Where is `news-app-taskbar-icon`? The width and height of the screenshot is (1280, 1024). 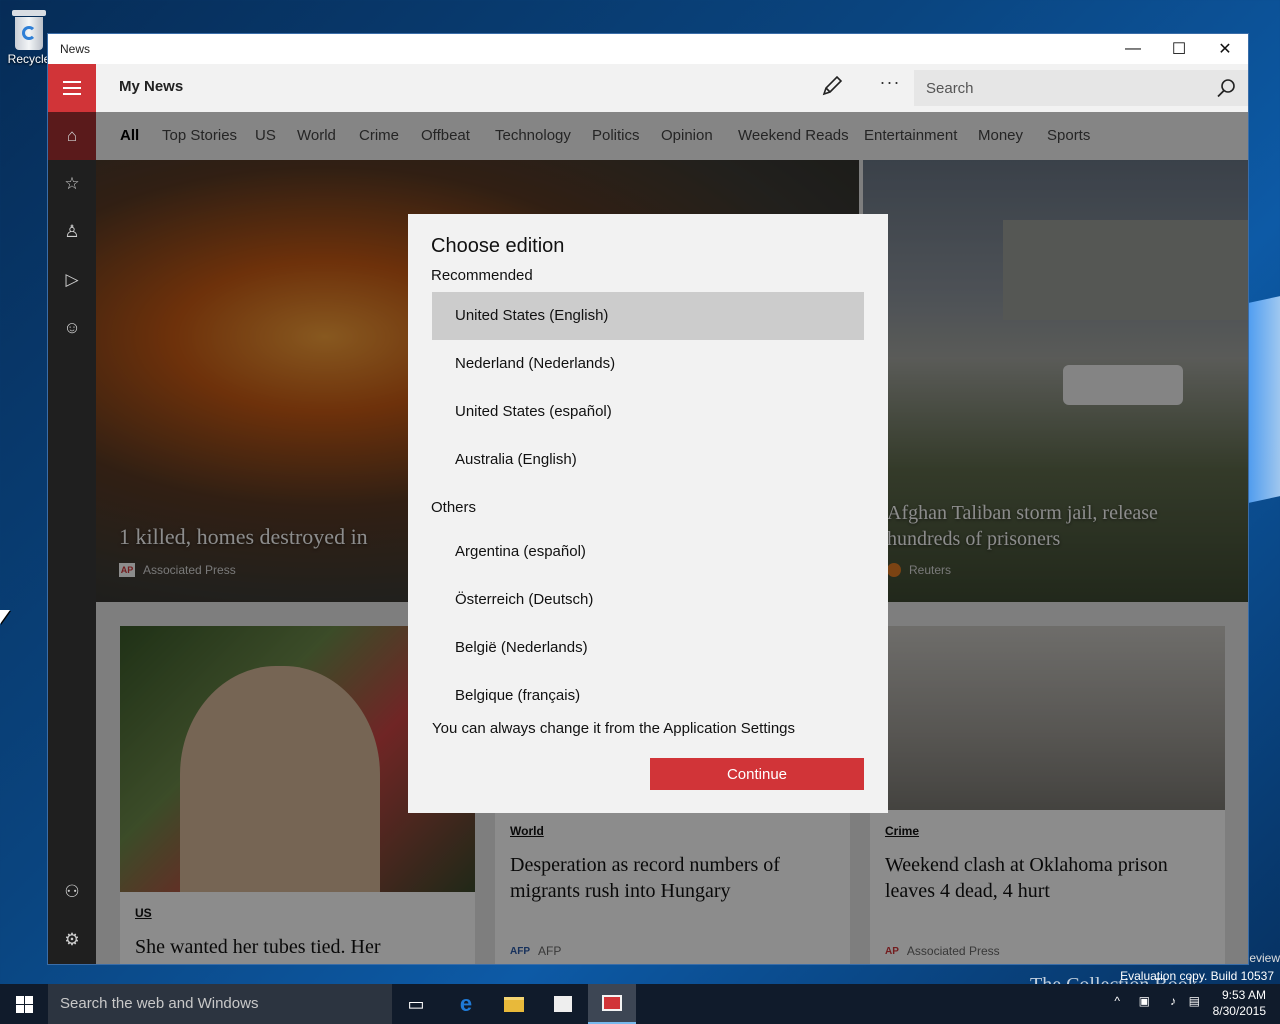
news-app-taskbar-icon is located at coordinates (612, 1004).